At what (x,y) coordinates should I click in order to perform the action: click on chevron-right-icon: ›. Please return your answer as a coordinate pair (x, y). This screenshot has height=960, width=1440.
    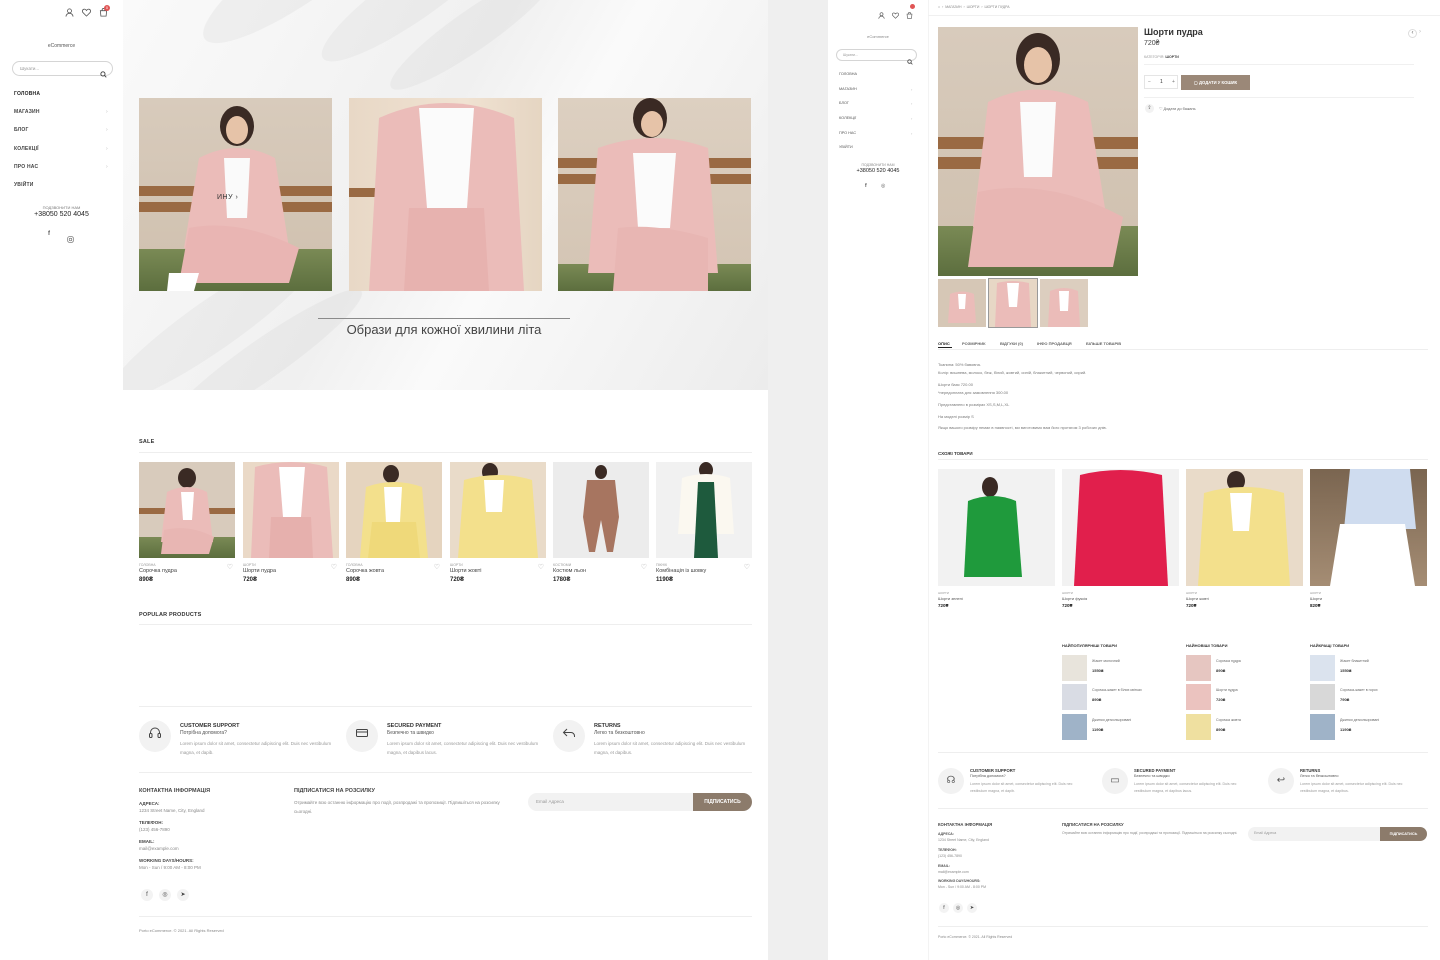
    Looking at the image, I should click on (1420, 32).